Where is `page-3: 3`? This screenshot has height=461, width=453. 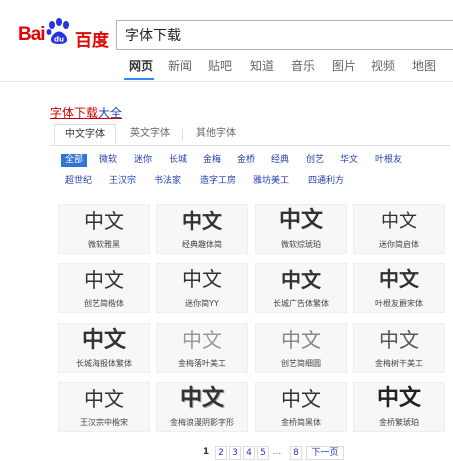
page-3: 3 is located at coordinates (235, 453).